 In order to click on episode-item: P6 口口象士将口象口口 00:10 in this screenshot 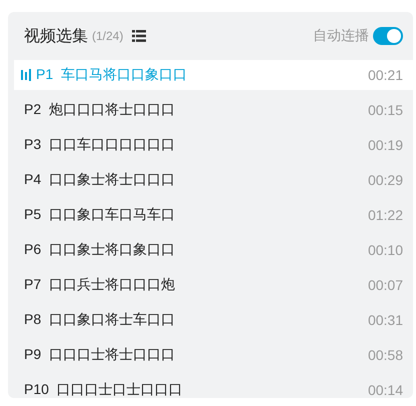, I will do `click(213, 250)`.